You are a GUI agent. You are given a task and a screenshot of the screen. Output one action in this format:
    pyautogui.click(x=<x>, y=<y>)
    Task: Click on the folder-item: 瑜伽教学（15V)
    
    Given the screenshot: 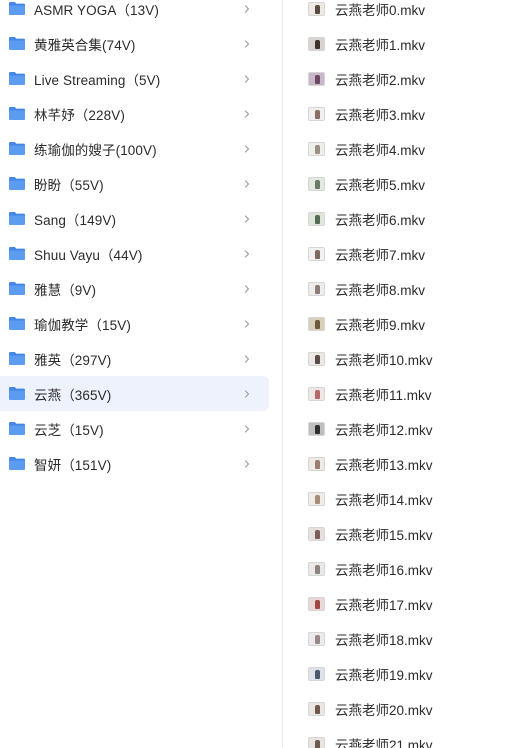 What is the action you would take?
    pyautogui.click(x=141, y=323)
    